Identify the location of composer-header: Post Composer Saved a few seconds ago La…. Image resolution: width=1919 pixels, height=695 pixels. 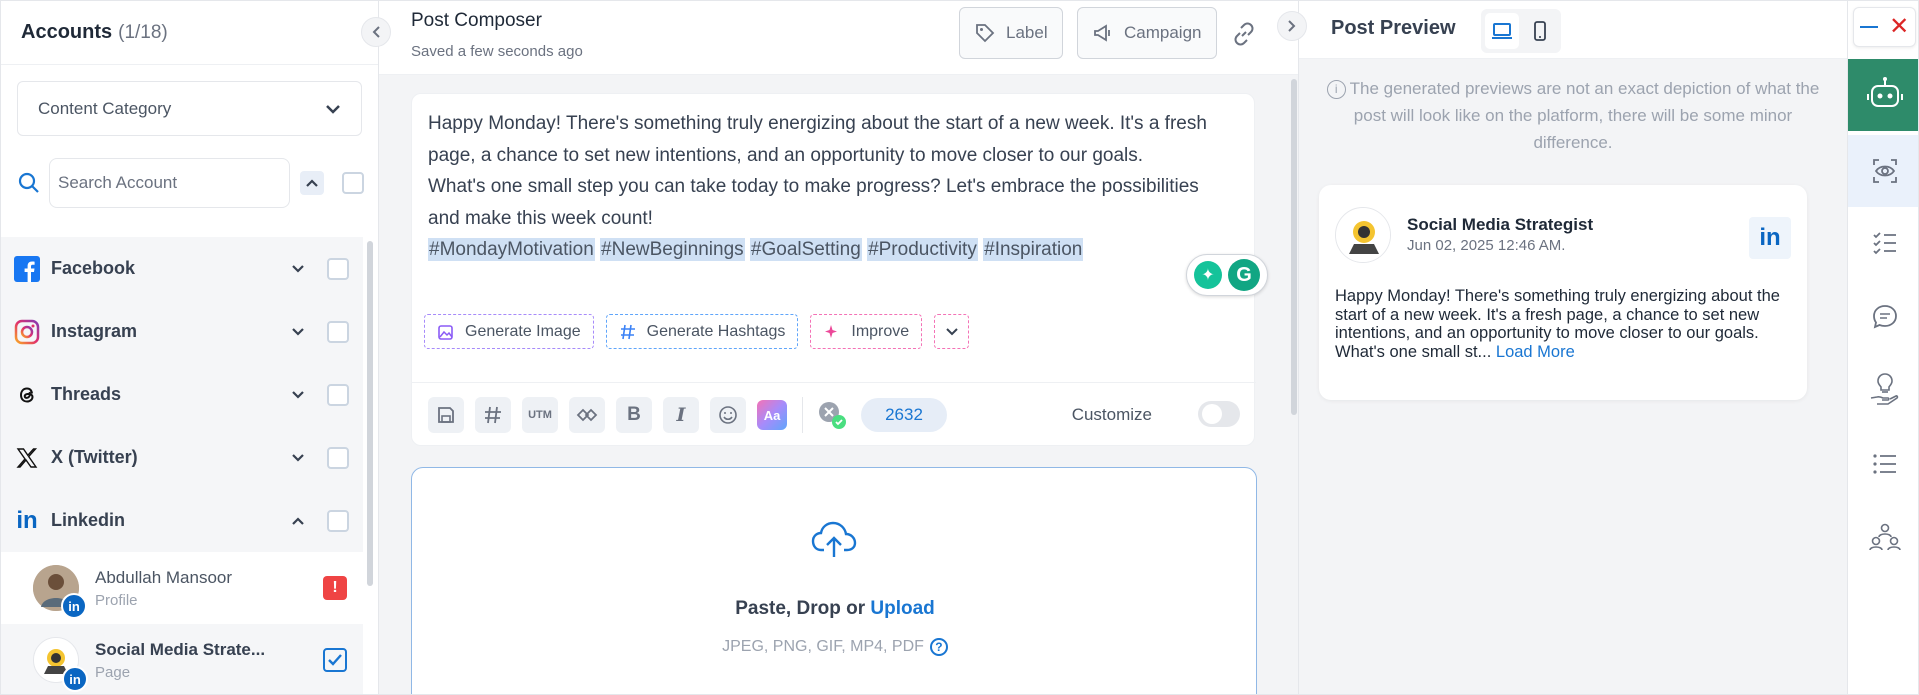
(838, 38).